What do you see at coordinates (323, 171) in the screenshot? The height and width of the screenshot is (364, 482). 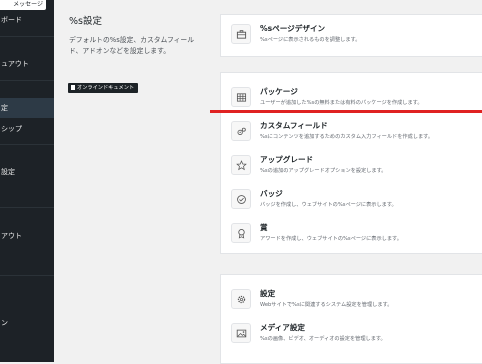 I see `upgrade-description: %sの追加のアップグレードオプションを設定します。` at bounding box center [323, 171].